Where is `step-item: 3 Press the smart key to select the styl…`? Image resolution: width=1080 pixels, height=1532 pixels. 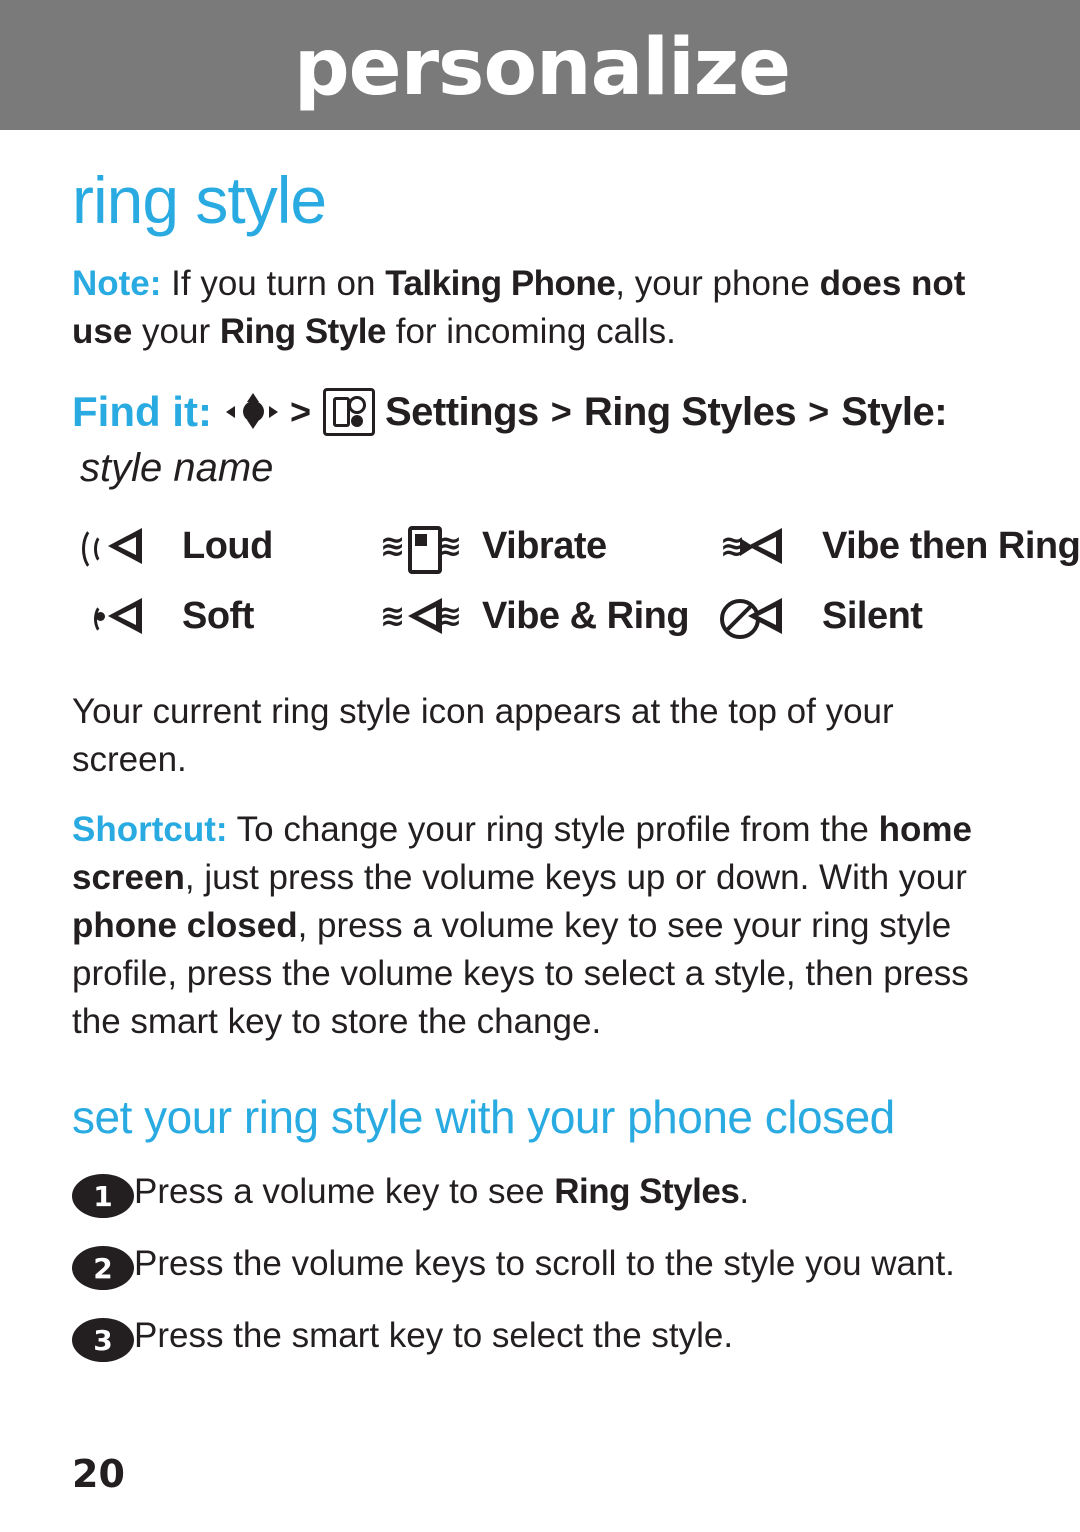
step-item: 3 Press the smart key to select the styl… is located at coordinates (540, 1337).